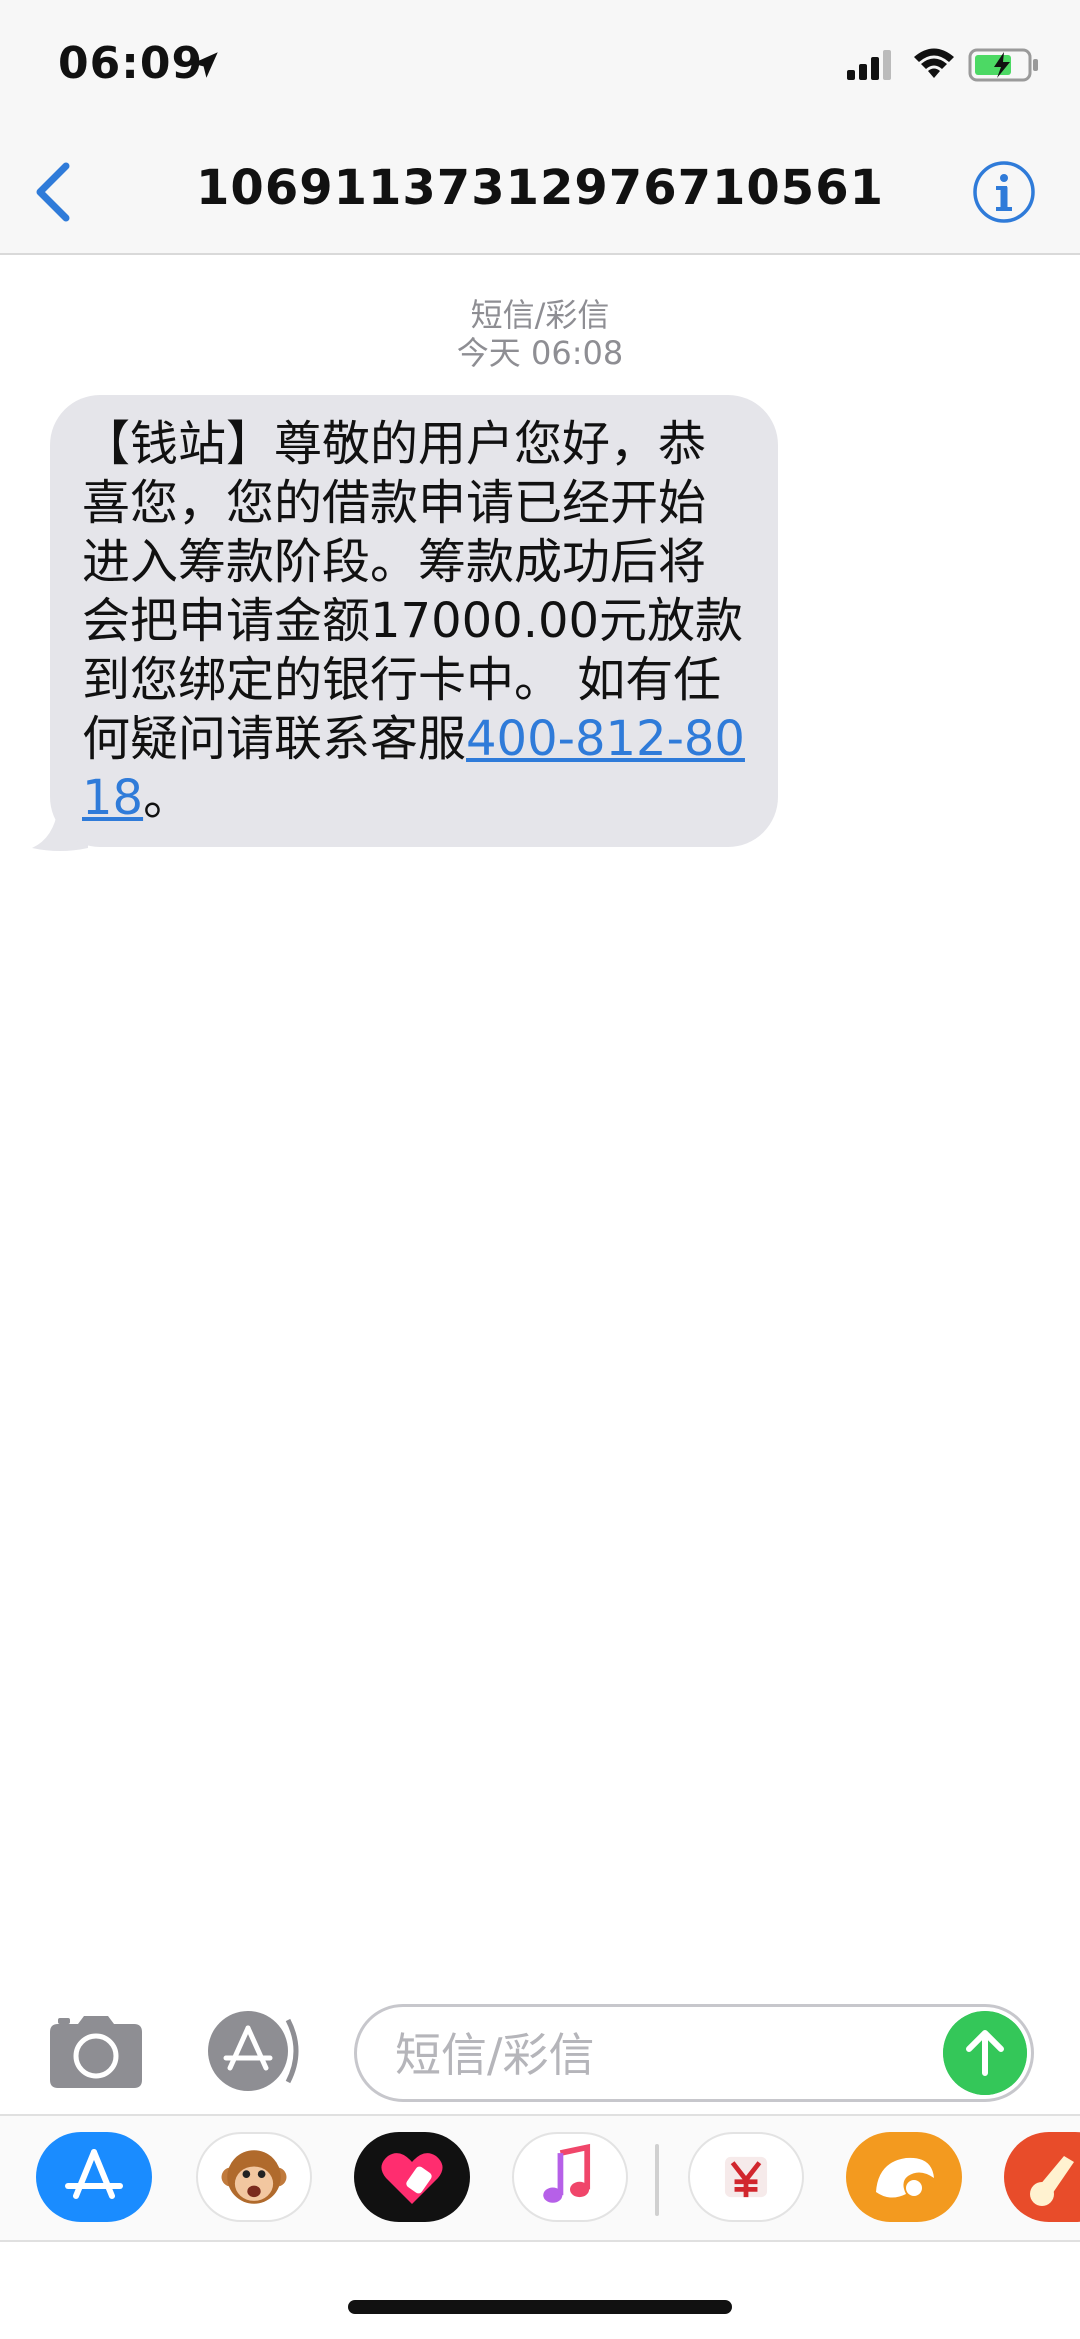 This screenshot has width=1080, height=2339. Describe the element at coordinates (167, 798) in the screenshot. I see `message-trailing: 。` at that location.